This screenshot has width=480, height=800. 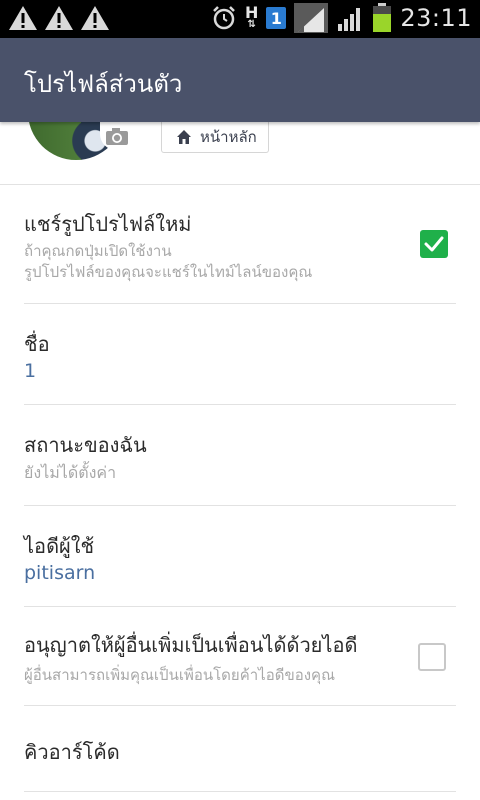 I want to click on status-message-value: ยังไม่ได้ตั้งค่า, so click(x=70, y=472).